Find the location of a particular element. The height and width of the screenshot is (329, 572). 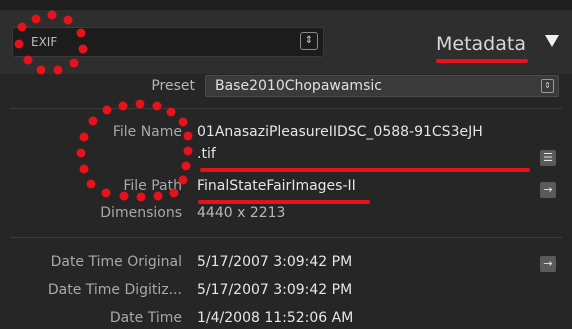

preset-select: Base2010Chopawamsic ⇕ is located at coordinates (382, 86).